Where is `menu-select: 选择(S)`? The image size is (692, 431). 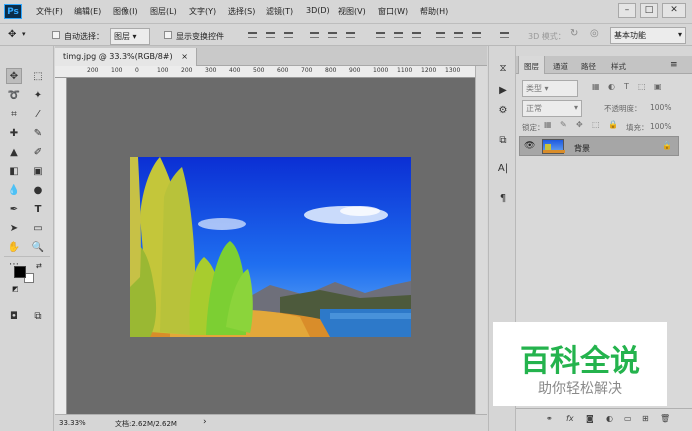
menu-select: 选择(S) is located at coordinates (241, 11).